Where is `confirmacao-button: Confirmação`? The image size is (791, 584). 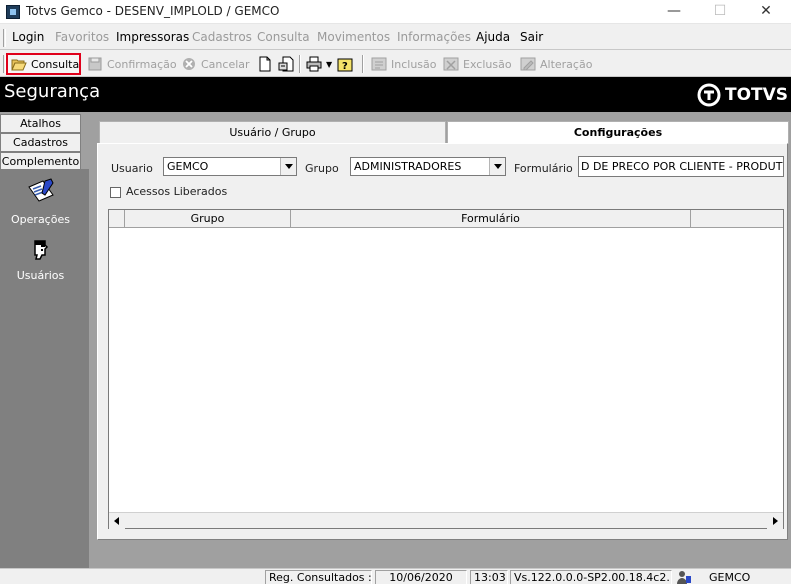
confirmacao-button: Confirmação is located at coordinates (130, 64).